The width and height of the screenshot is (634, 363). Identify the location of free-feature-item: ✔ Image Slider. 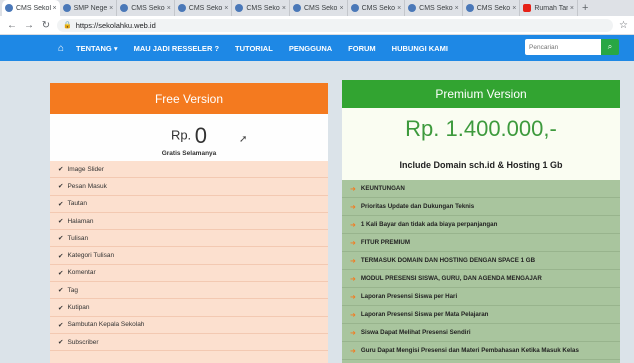
(189, 170).